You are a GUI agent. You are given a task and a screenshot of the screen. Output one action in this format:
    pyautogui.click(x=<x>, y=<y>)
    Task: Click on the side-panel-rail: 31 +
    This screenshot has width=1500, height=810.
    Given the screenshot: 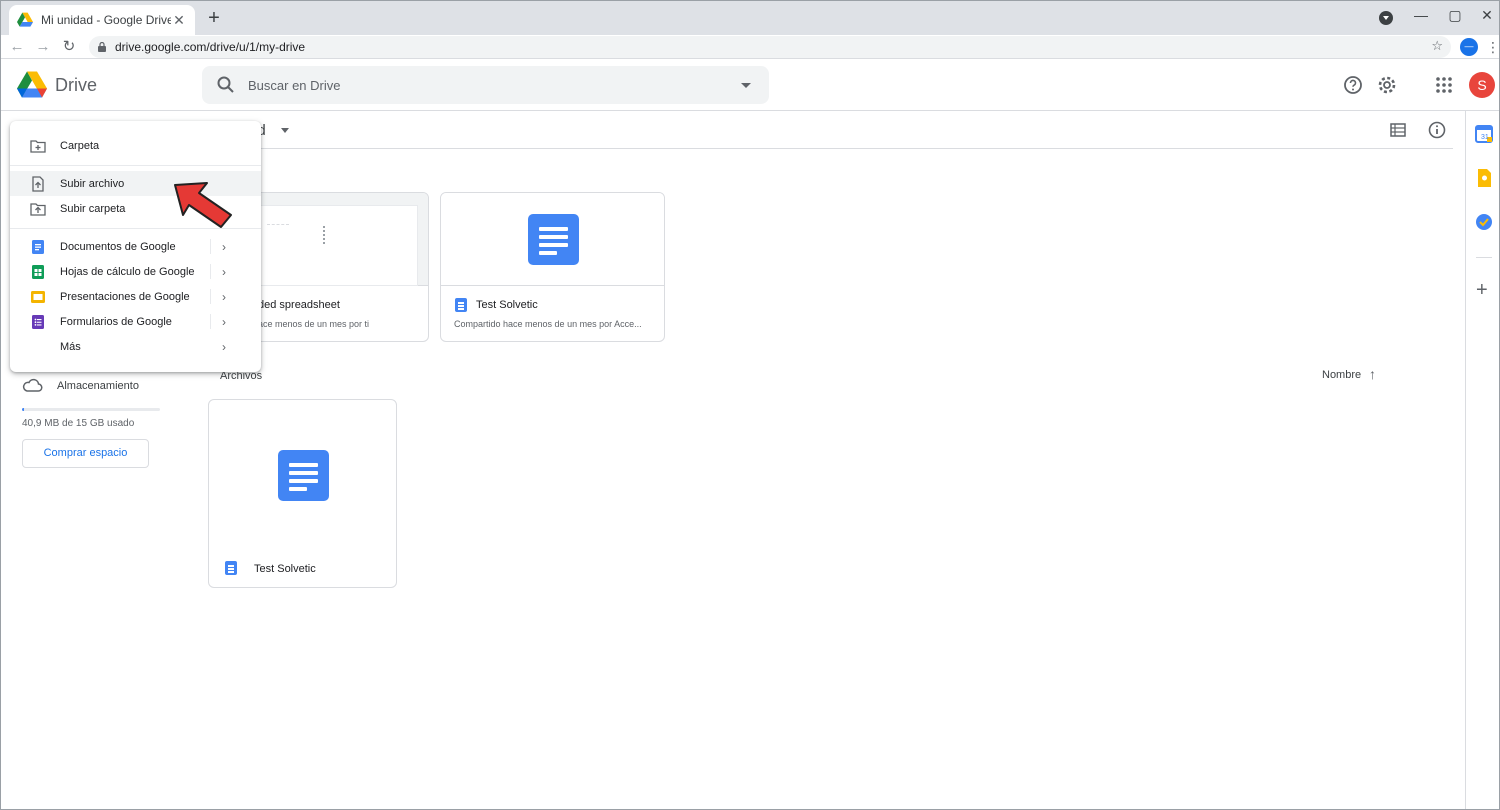 What is the action you would take?
    pyautogui.click(x=1482, y=460)
    